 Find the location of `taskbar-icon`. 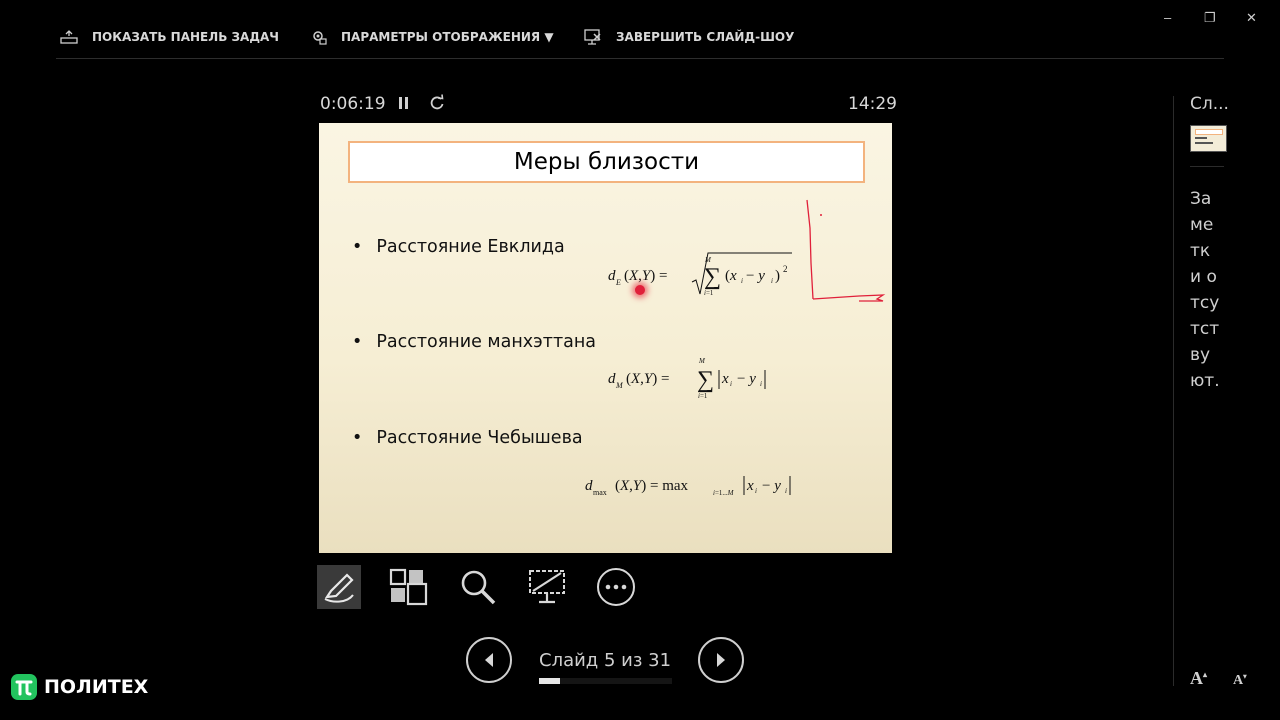

taskbar-icon is located at coordinates (69, 37).